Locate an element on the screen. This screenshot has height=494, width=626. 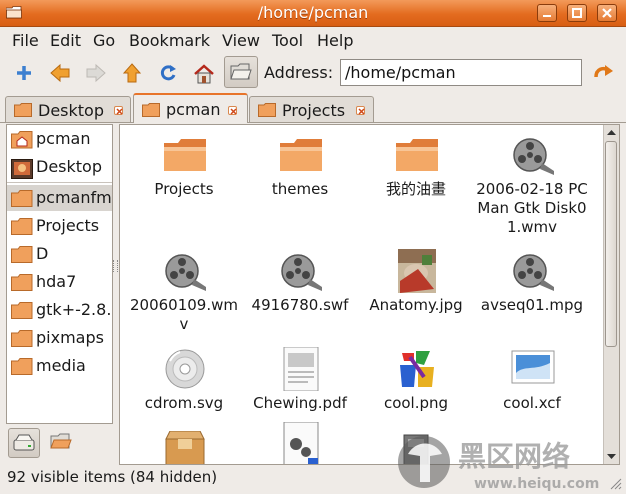
file-name: themes is located at coordinates (300, 189).